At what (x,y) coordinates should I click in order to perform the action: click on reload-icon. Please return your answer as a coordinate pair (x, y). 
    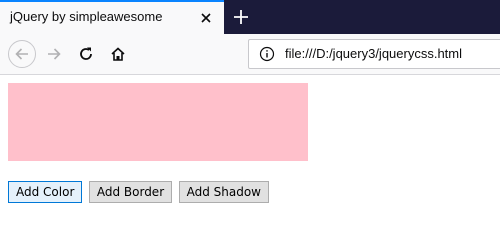
    Looking at the image, I should click on (86, 53).